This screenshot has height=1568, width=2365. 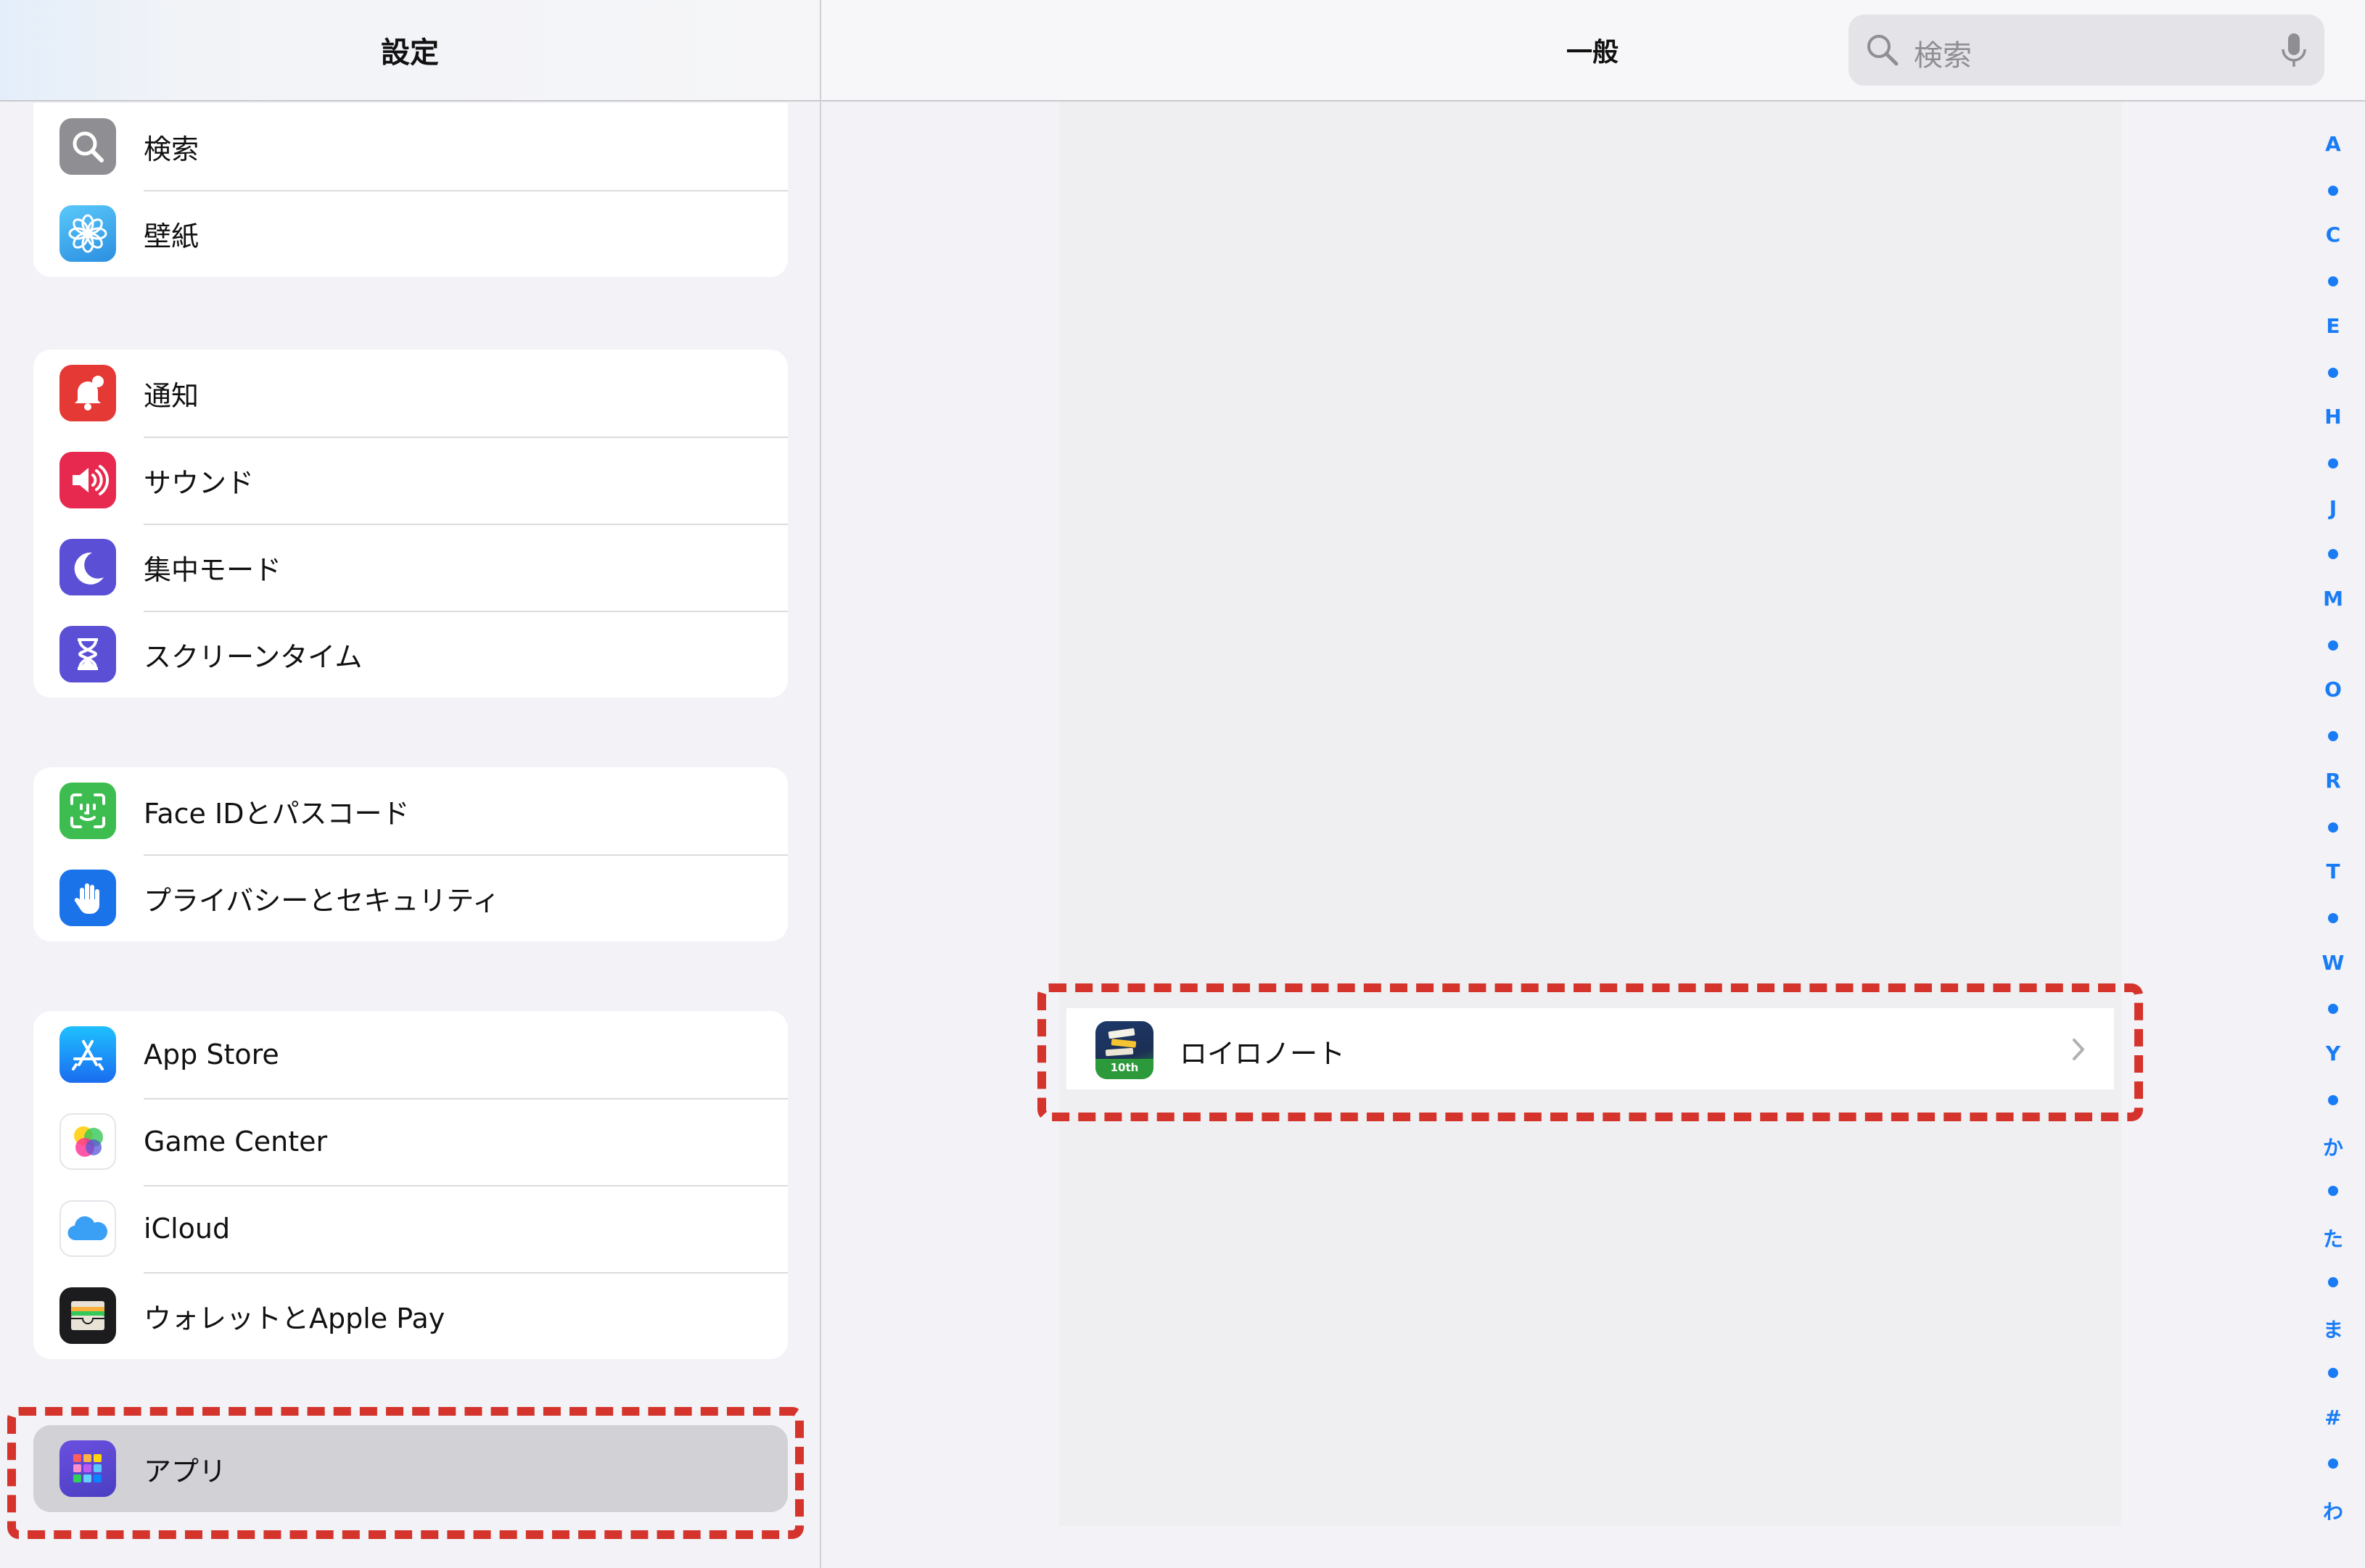 What do you see at coordinates (2333, 1053) in the screenshot?
I see `index-letter: Y` at bounding box center [2333, 1053].